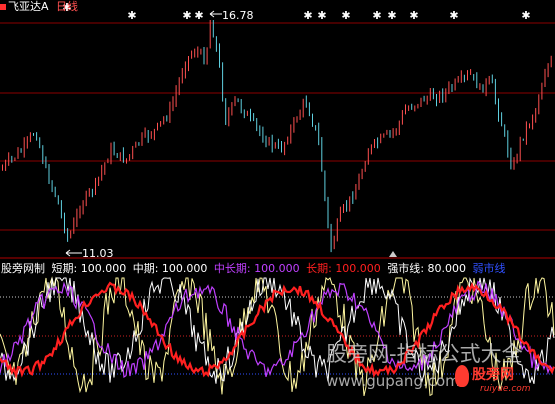 The width and height of the screenshot is (555, 404). What do you see at coordinates (184, 268) in the screenshot?
I see `param-mid-value: 100.000` at bounding box center [184, 268].